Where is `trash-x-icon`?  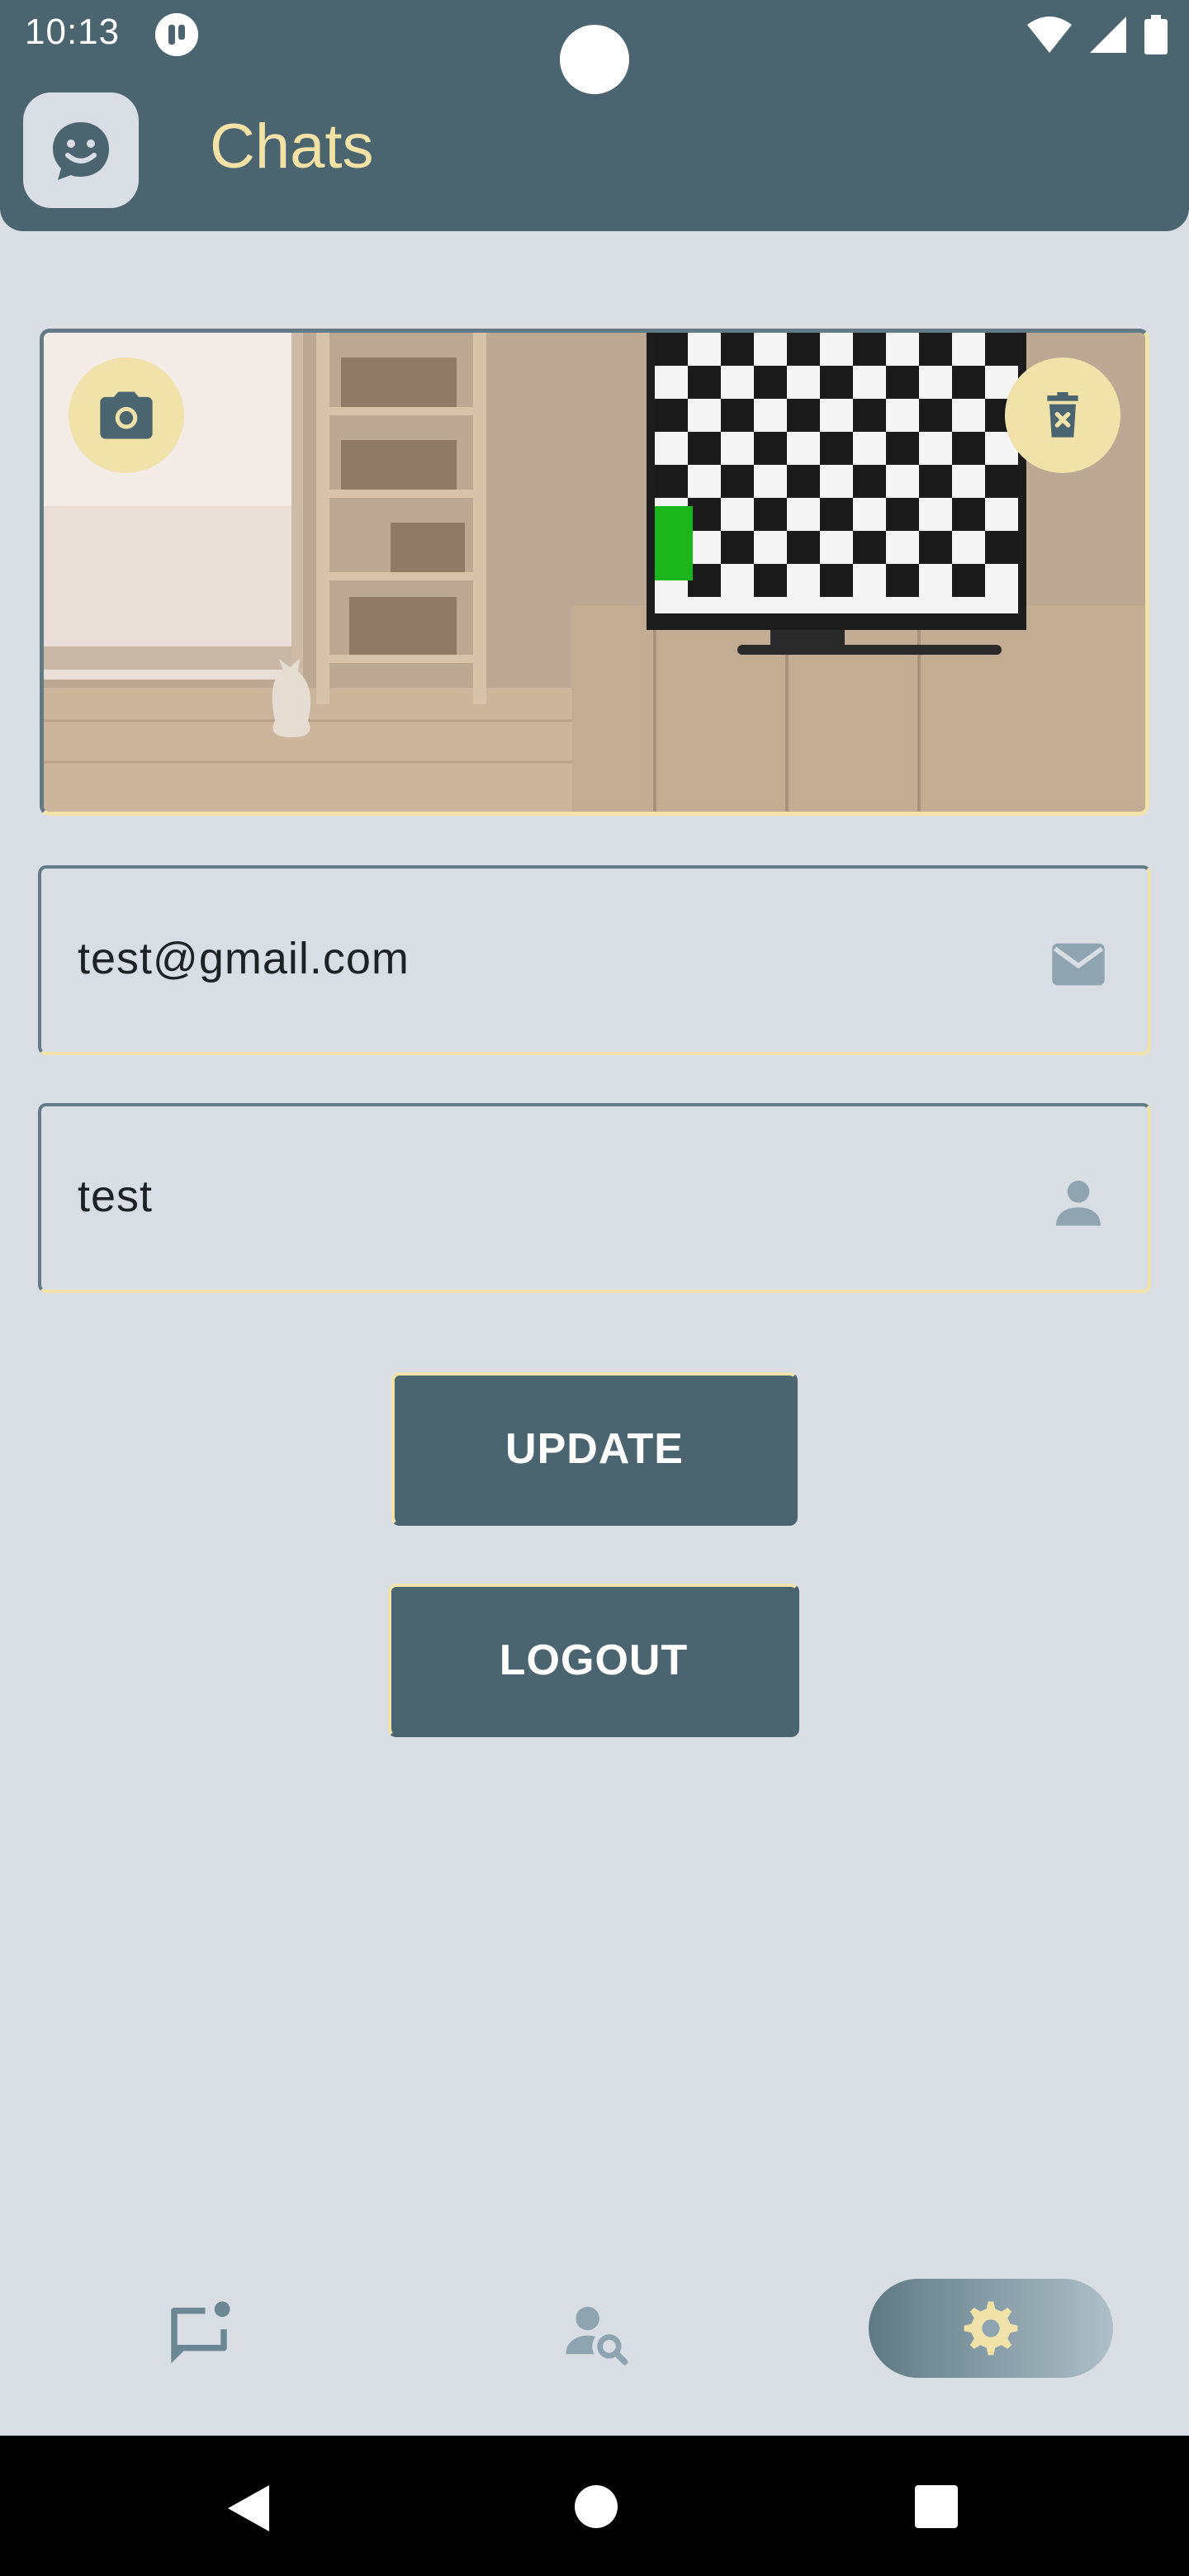
trash-x-icon is located at coordinates (1062, 415).